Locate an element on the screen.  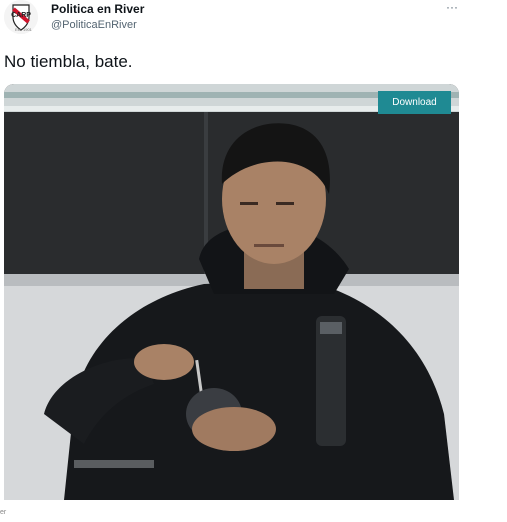
more-horizontal-icon: ··· is located at coordinates (452, 7).